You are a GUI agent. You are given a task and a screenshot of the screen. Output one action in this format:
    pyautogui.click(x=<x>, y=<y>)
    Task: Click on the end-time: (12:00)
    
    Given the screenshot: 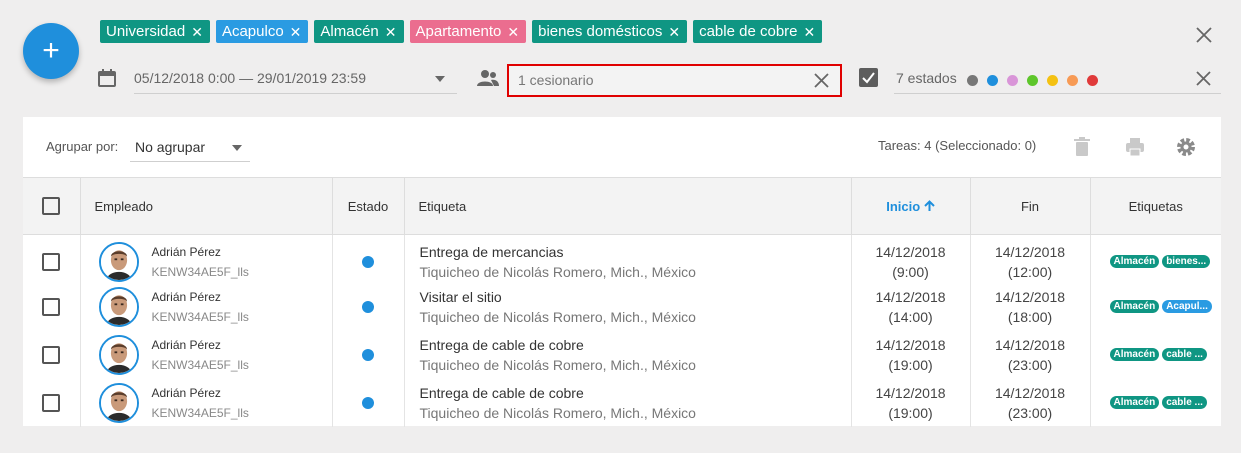 What is the action you would take?
    pyautogui.click(x=1030, y=271)
    